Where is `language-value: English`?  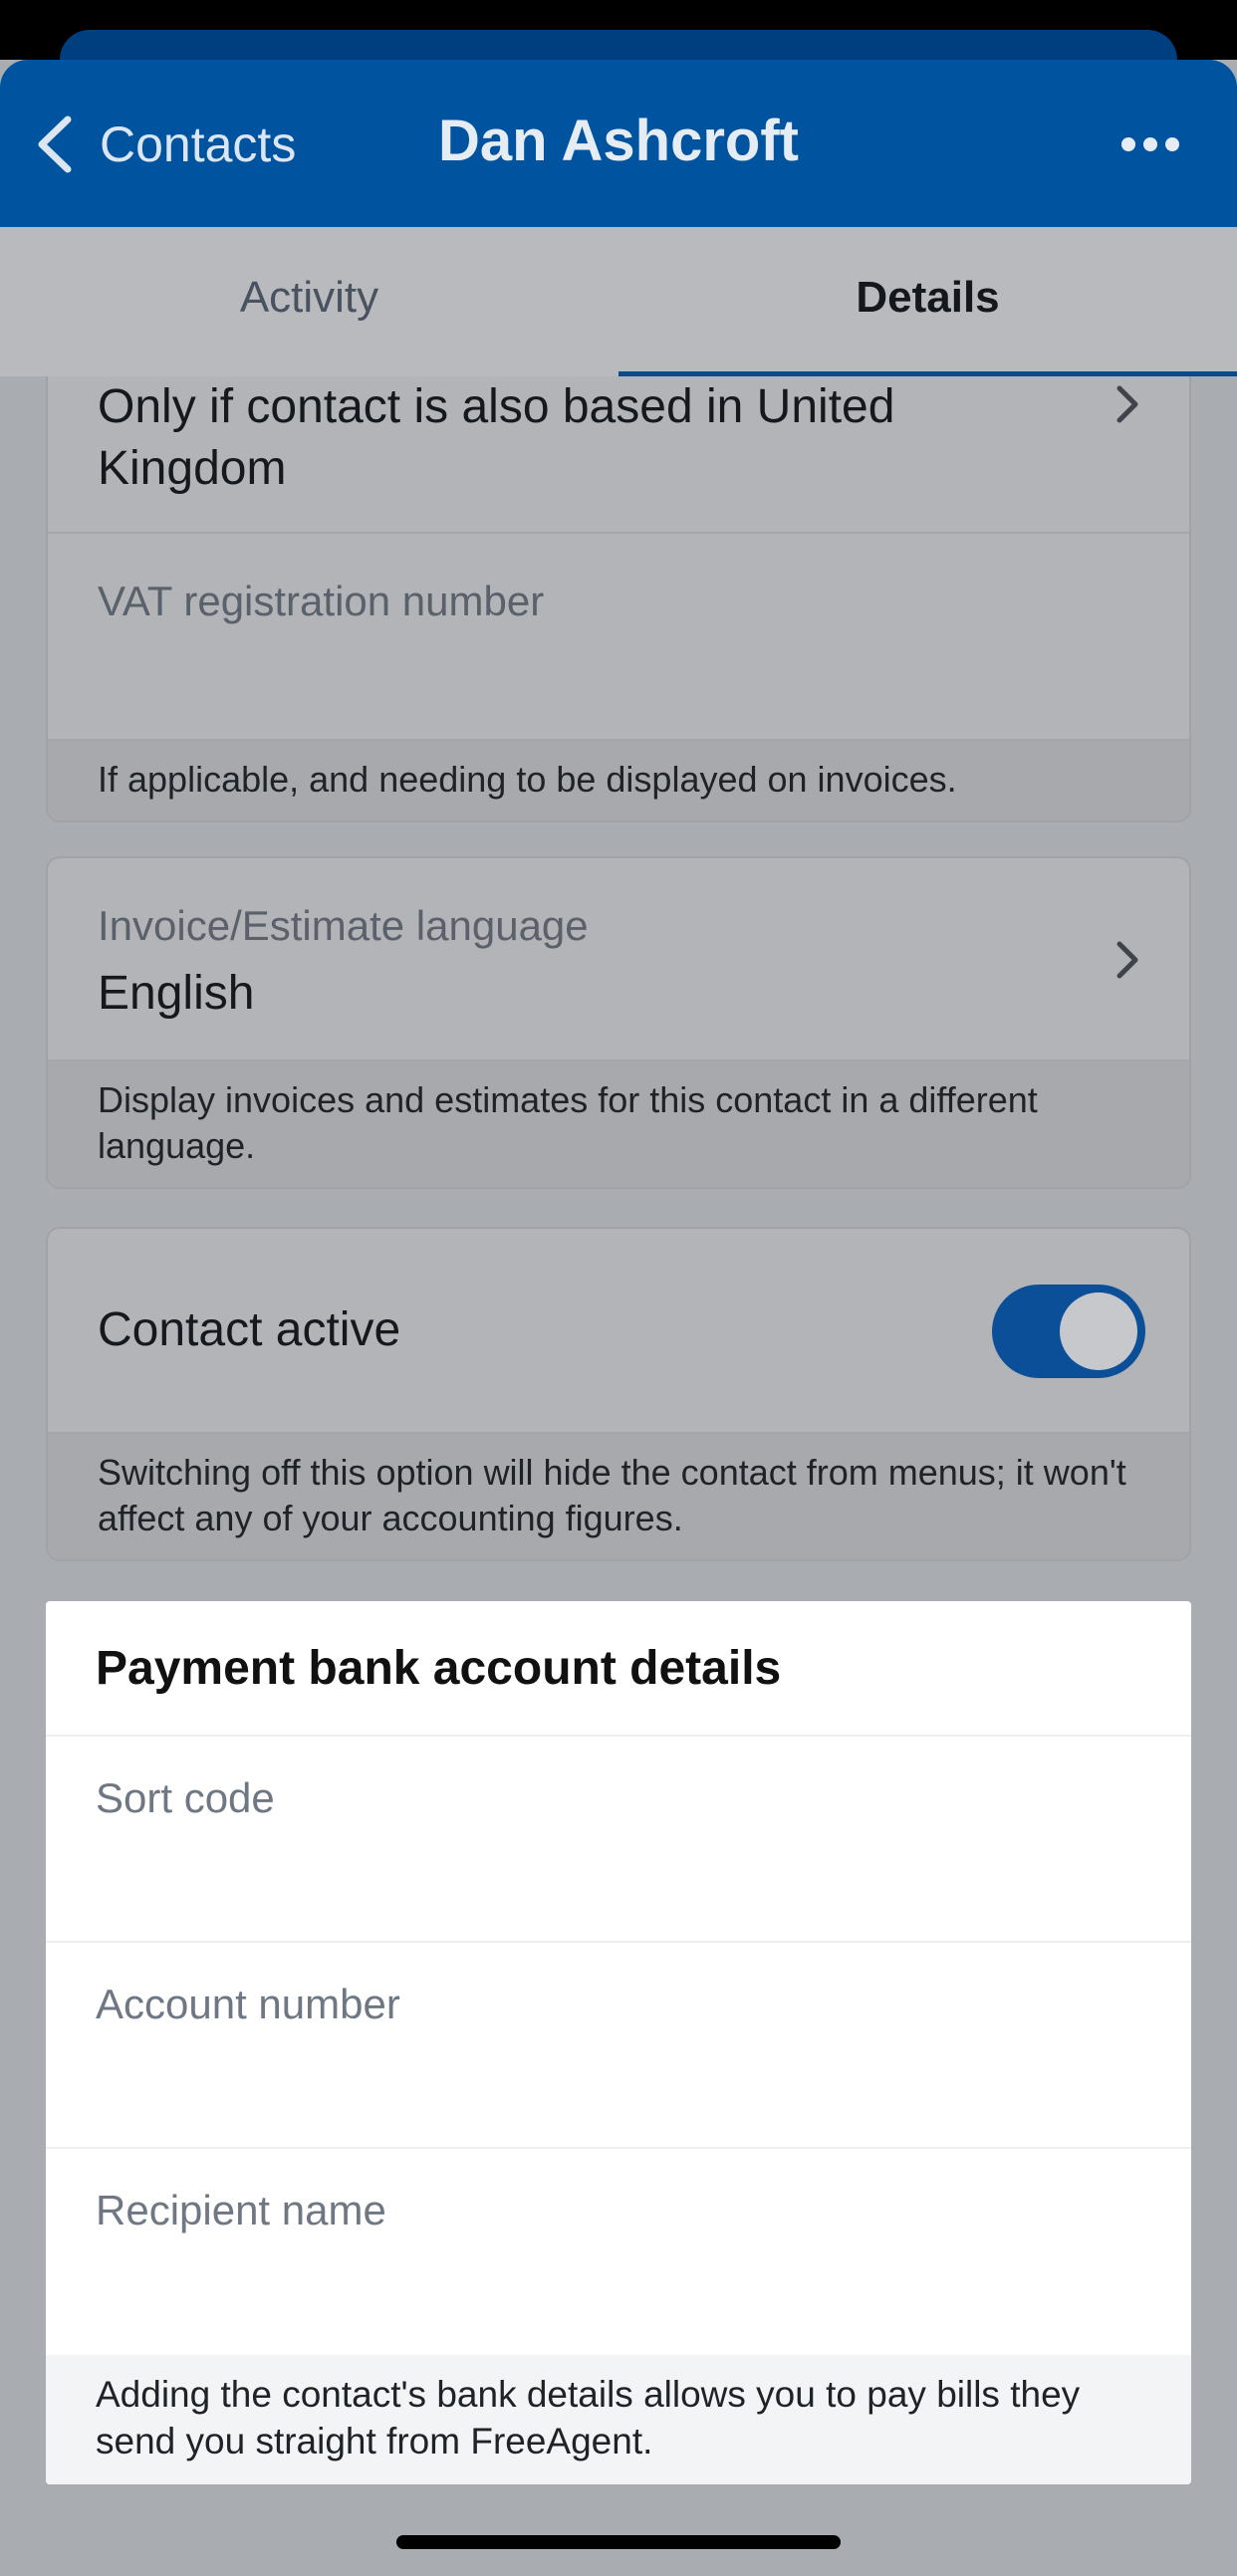
language-value: English is located at coordinates (176, 993).